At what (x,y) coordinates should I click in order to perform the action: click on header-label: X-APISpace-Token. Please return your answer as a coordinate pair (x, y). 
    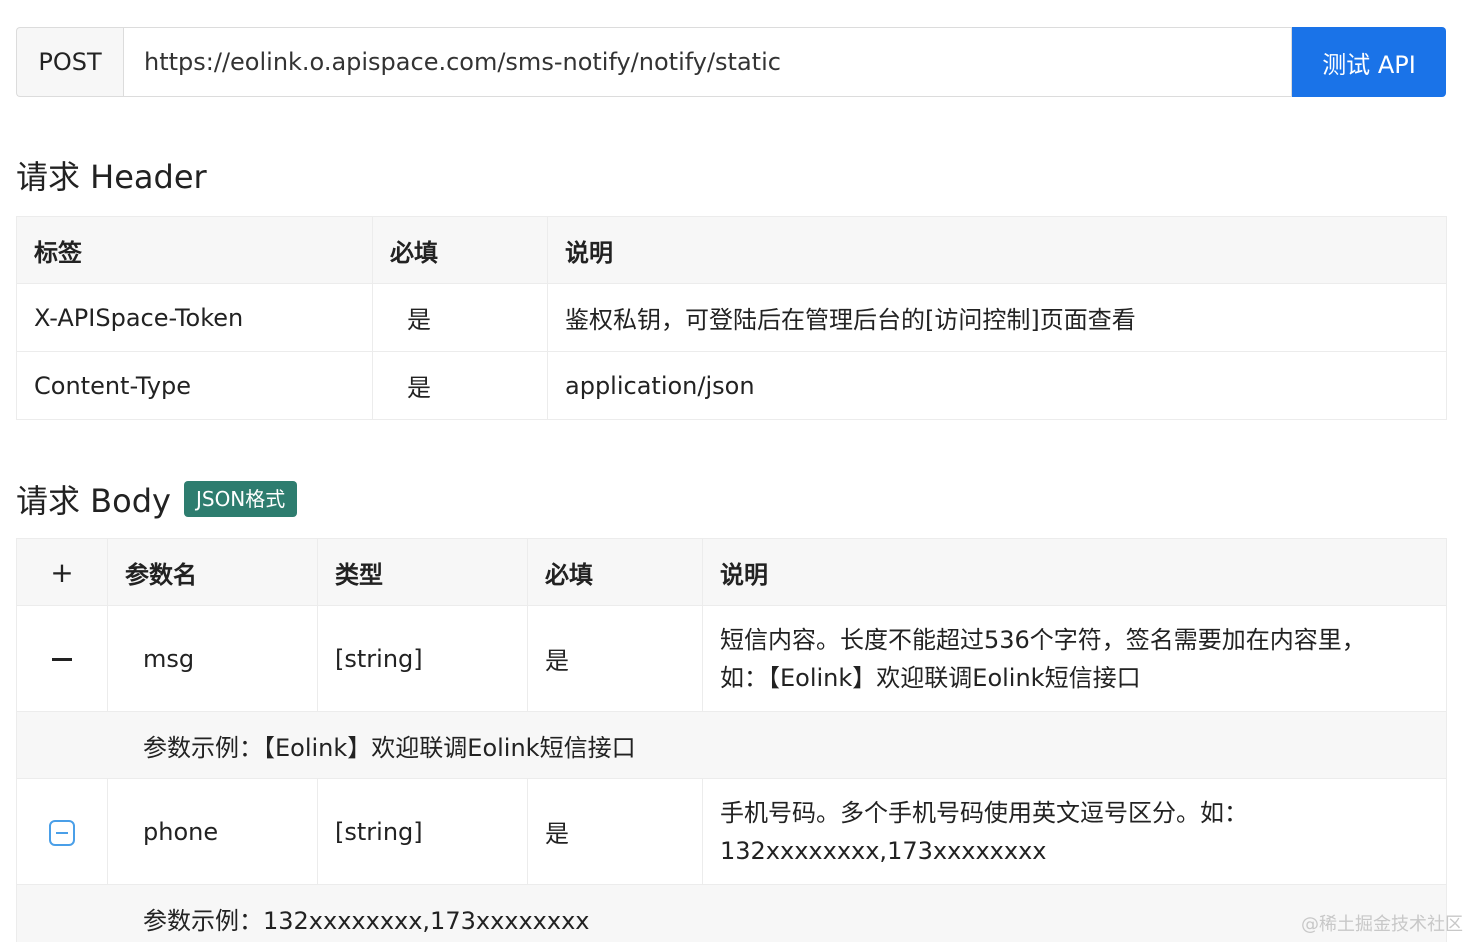
    Looking at the image, I should click on (194, 317).